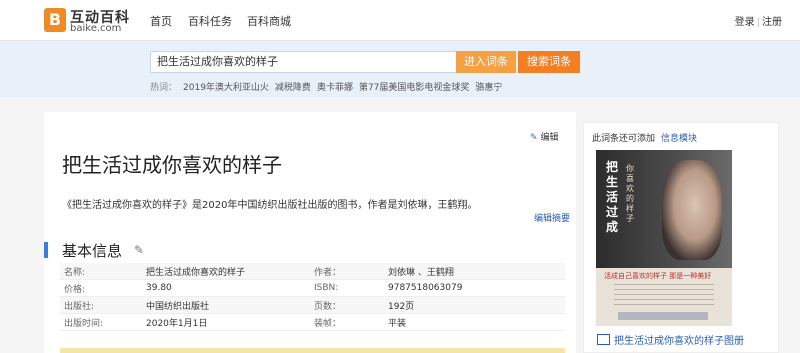 The image size is (800, 353). Describe the element at coordinates (679, 341) in the screenshot. I see `album-caption: 把生活过成你喜欢的样子图册` at that location.